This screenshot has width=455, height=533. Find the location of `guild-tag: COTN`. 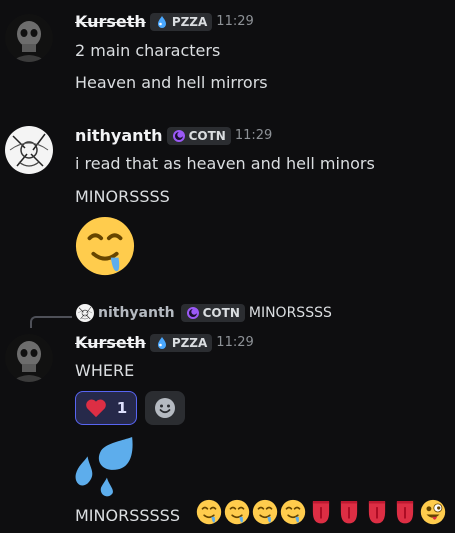

guild-tag: COTN is located at coordinates (198, 135).